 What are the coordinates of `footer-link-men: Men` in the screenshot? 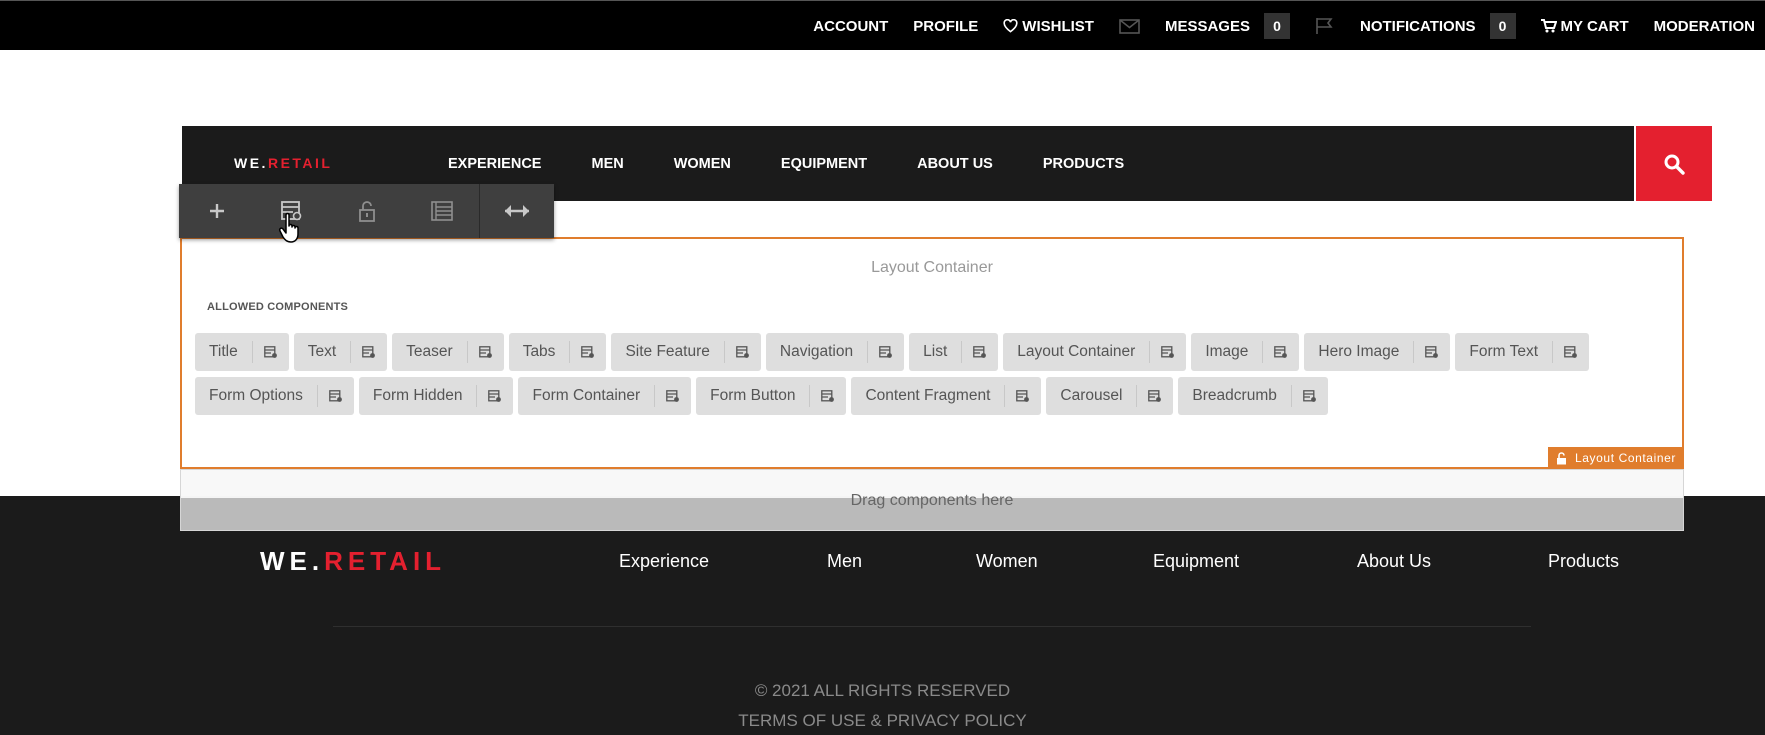 It's located at (844, 561).